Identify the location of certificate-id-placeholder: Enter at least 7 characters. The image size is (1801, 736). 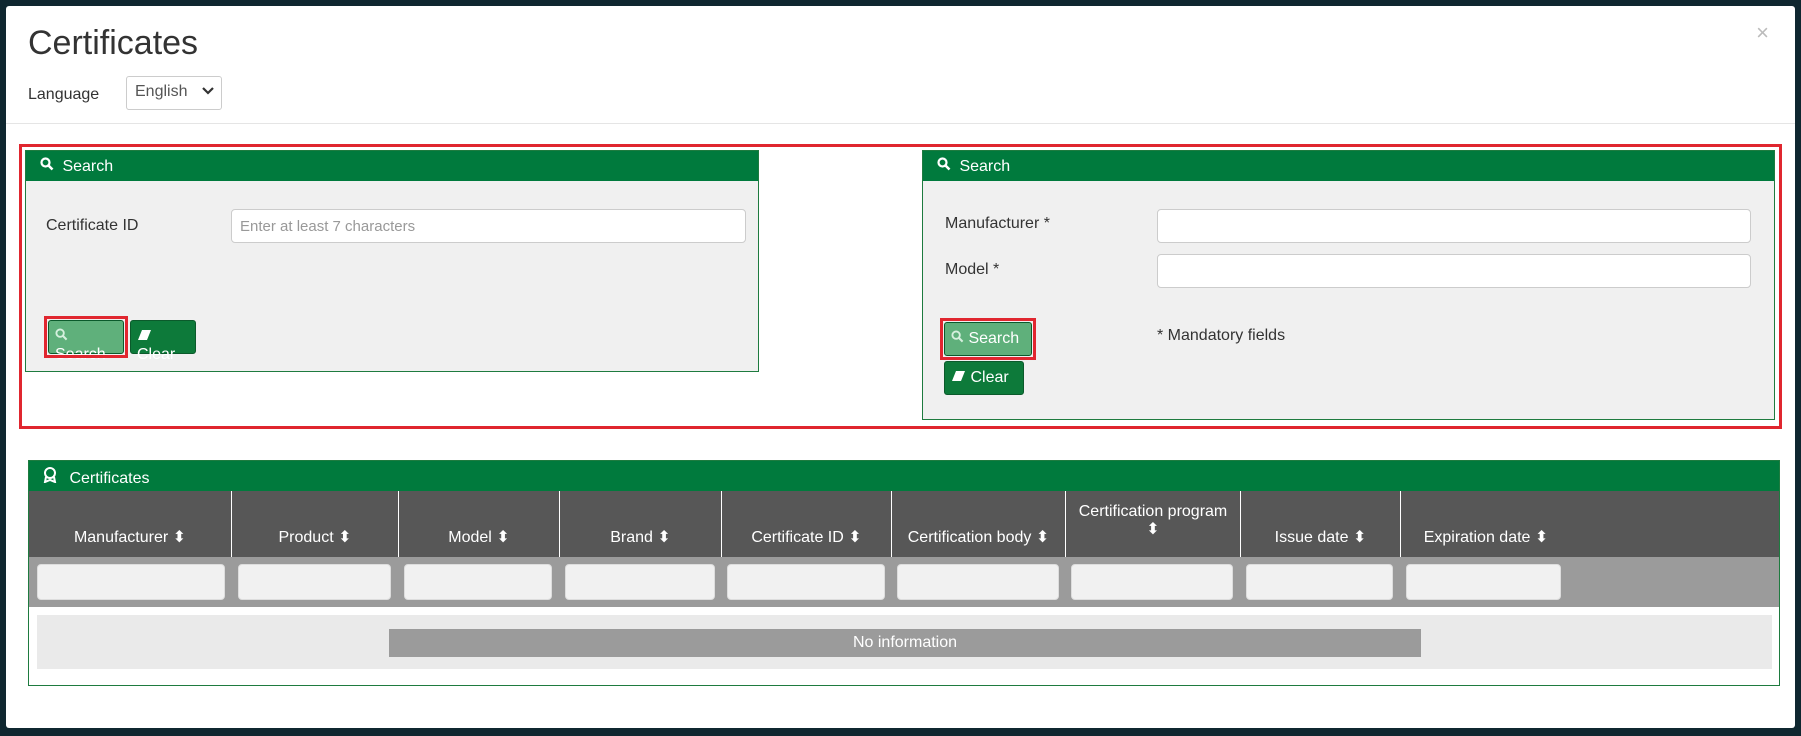
(328, 226).